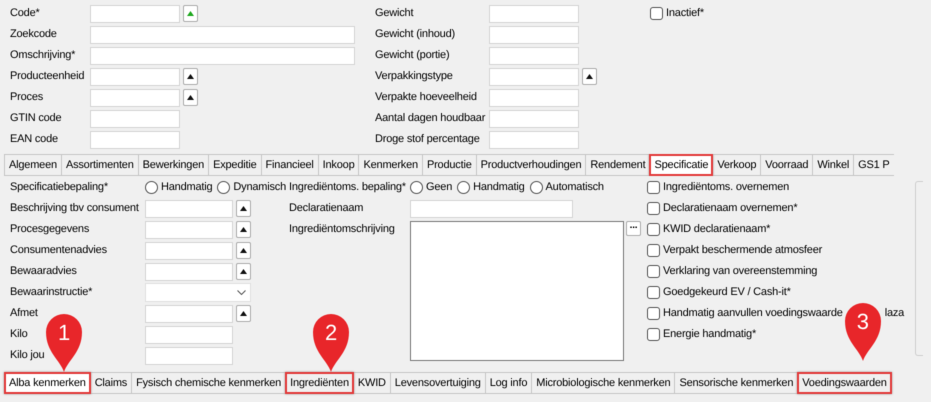 This screenshot has height=402, width=931. I want to click on radio-label: Dynamisch, so click(259, 188).